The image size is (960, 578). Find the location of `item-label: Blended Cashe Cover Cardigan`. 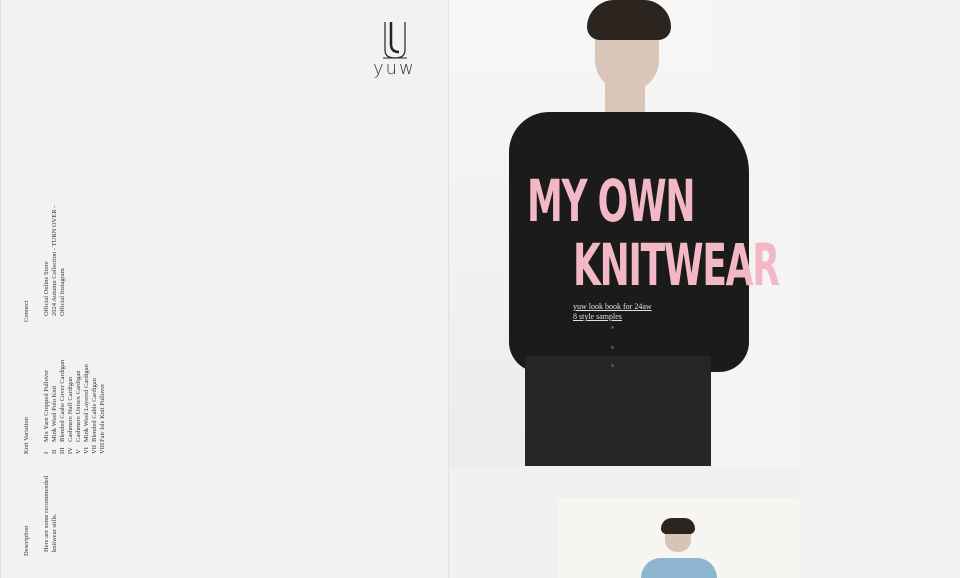

item-label: Blended Cashe Cover Cardigan is located at coordinates (62, 400).